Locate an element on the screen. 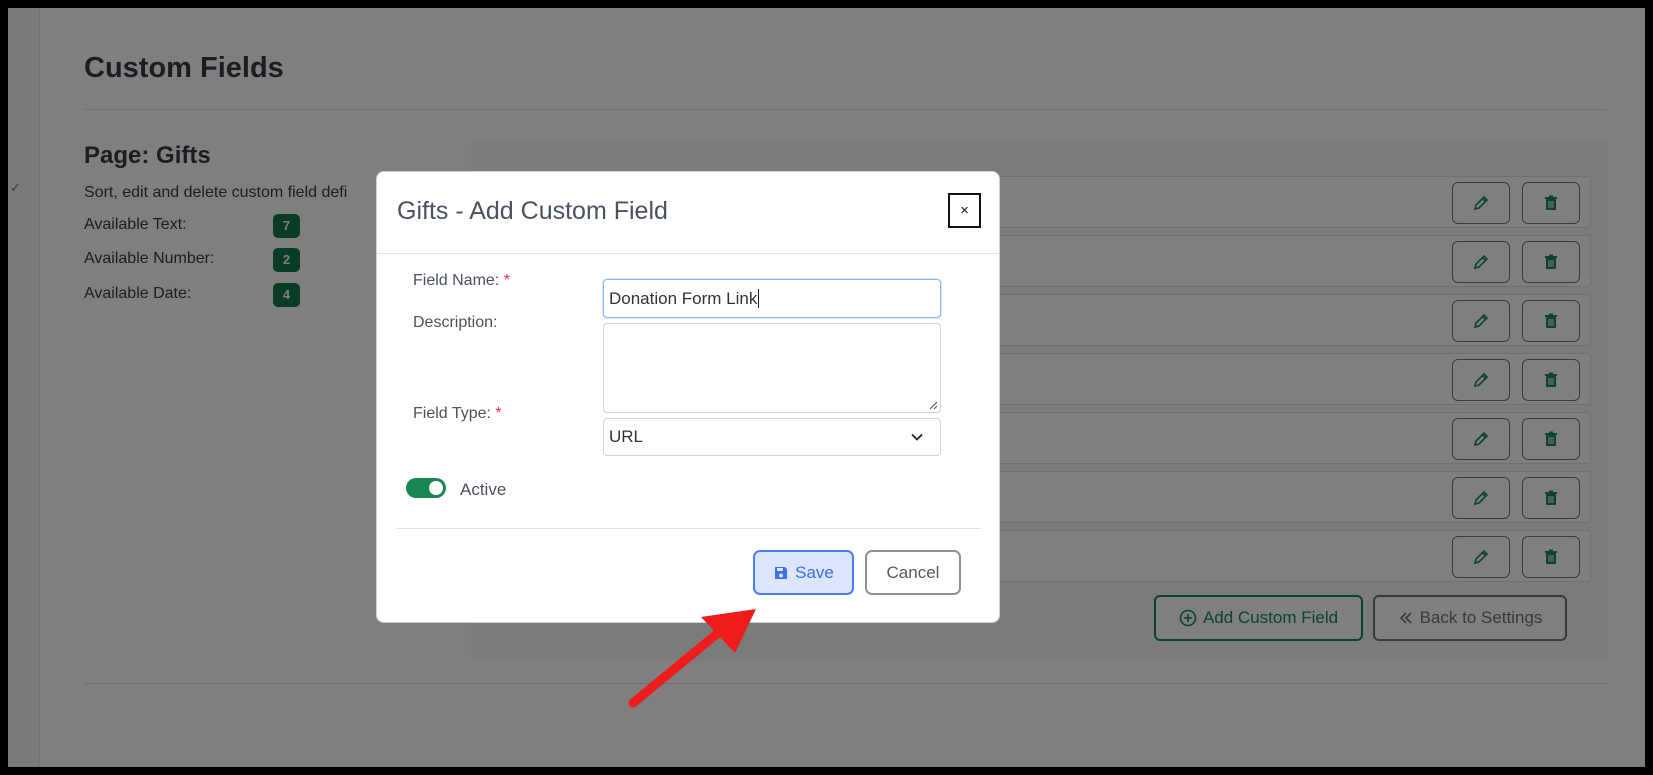  active-toggle is located at coordinates (426, 488).